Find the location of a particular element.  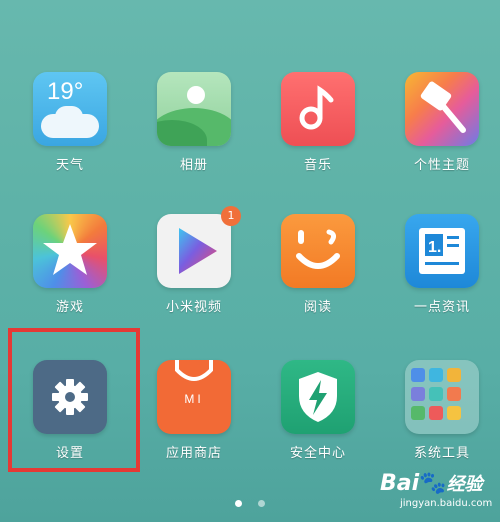

baidu-watermark: Bai🐾经验 jingyan.baidu.com is located at coordinates (437, 494).